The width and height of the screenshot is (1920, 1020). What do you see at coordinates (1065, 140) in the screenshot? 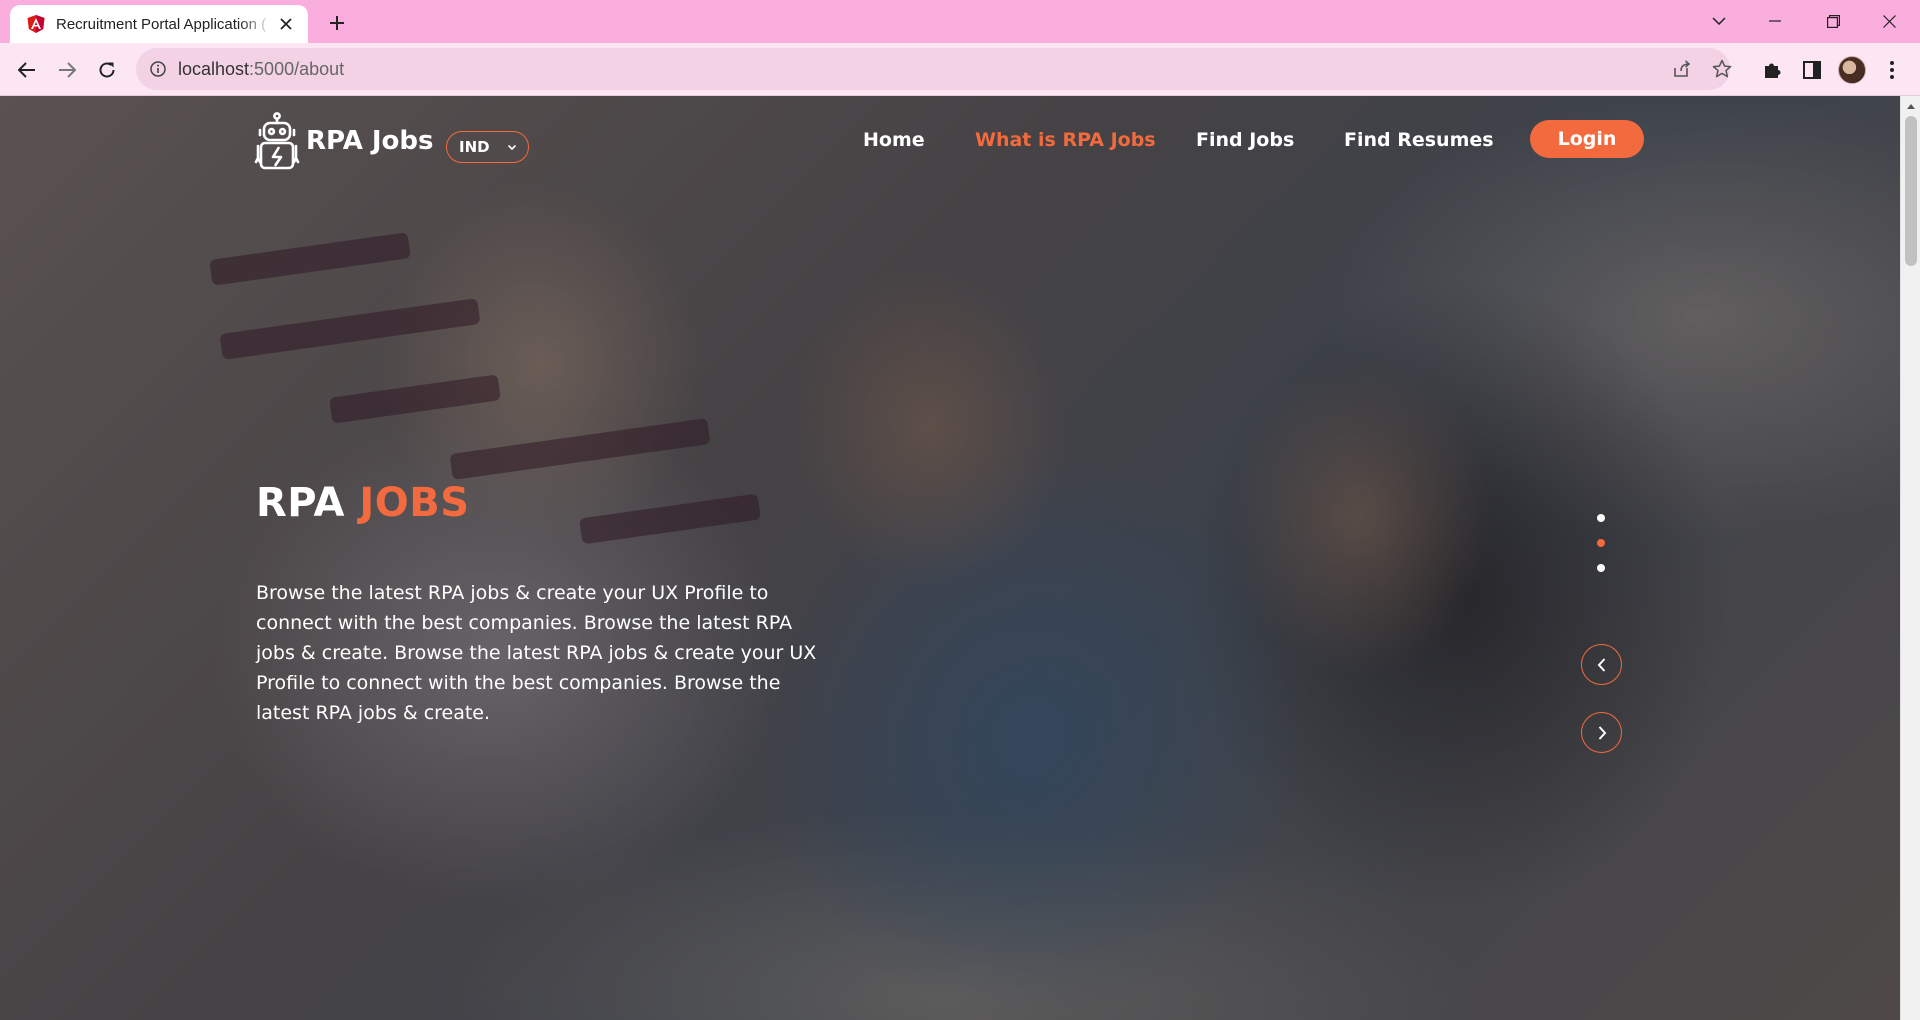
I see `nav-what-is-rpa-jobs: What is RPA Jobs` at bounding box center [1065, 140].